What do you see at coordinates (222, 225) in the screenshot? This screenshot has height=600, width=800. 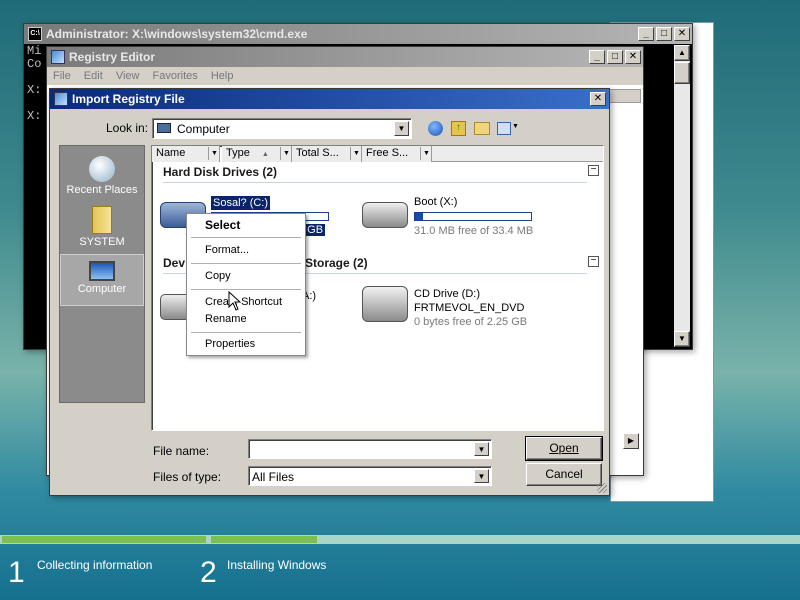 I see `menu-item-select: Select` at bounding box center [222, 225].